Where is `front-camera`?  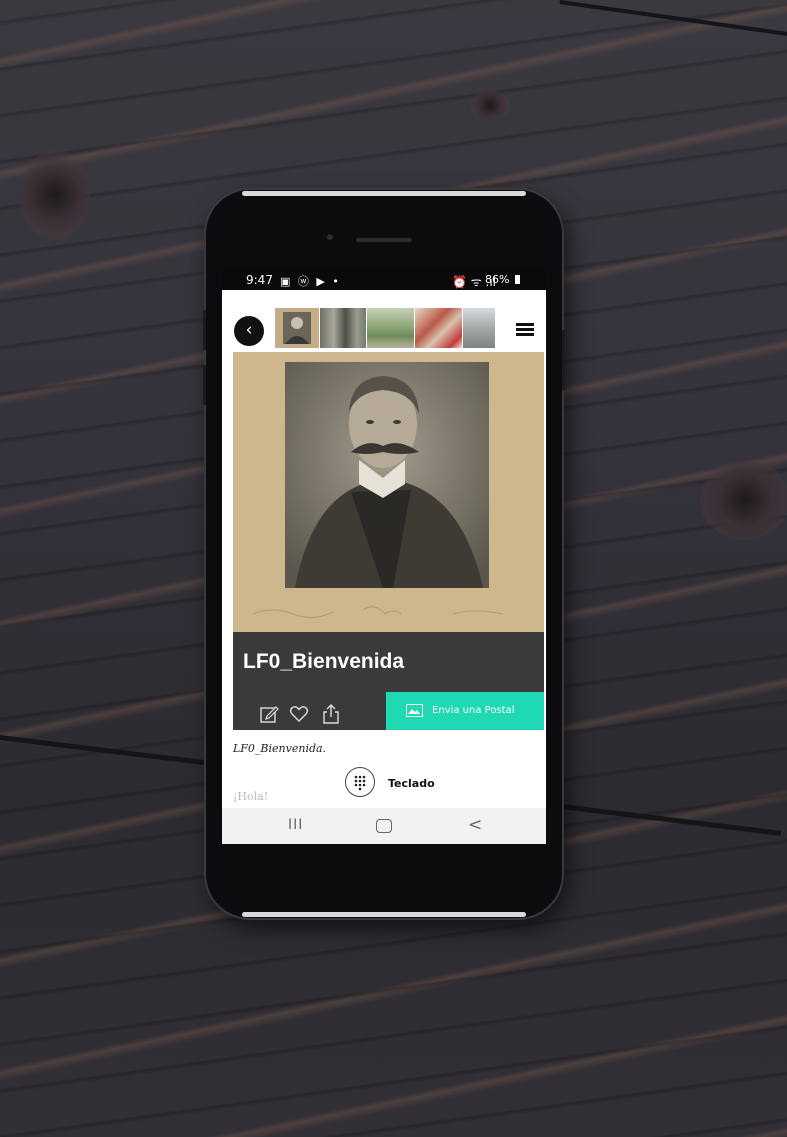 front-camera is located at coordinates (330, 237).